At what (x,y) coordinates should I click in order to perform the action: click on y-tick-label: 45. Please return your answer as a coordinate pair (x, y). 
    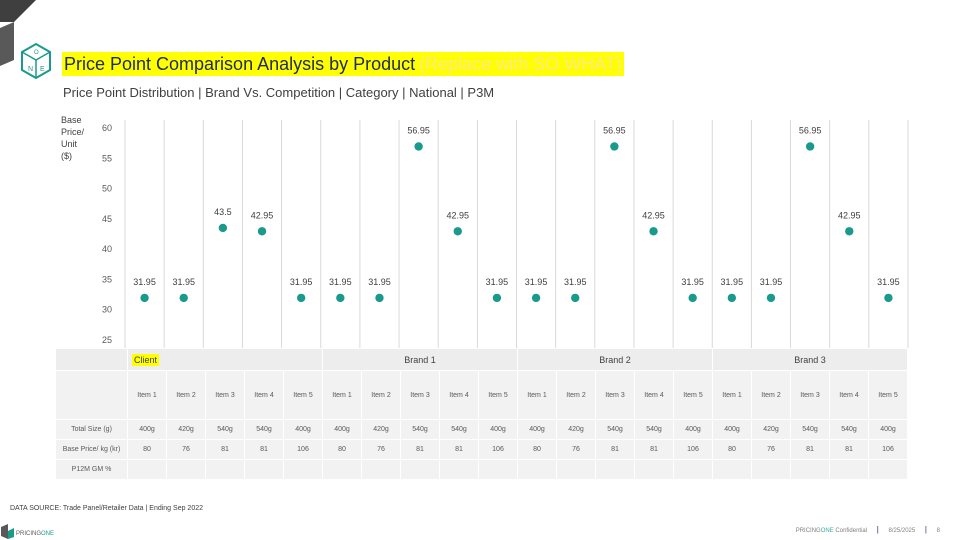
    Looking at the image, I should click on (107, 219).